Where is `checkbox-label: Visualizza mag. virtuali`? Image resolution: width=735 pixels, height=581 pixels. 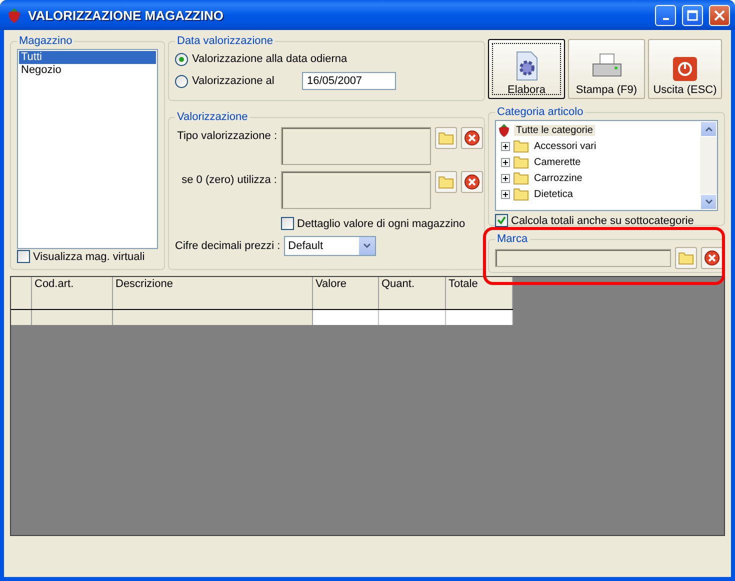
checkbox-label: Visualizza mag. virtuali is located at coordinates (89, 256).